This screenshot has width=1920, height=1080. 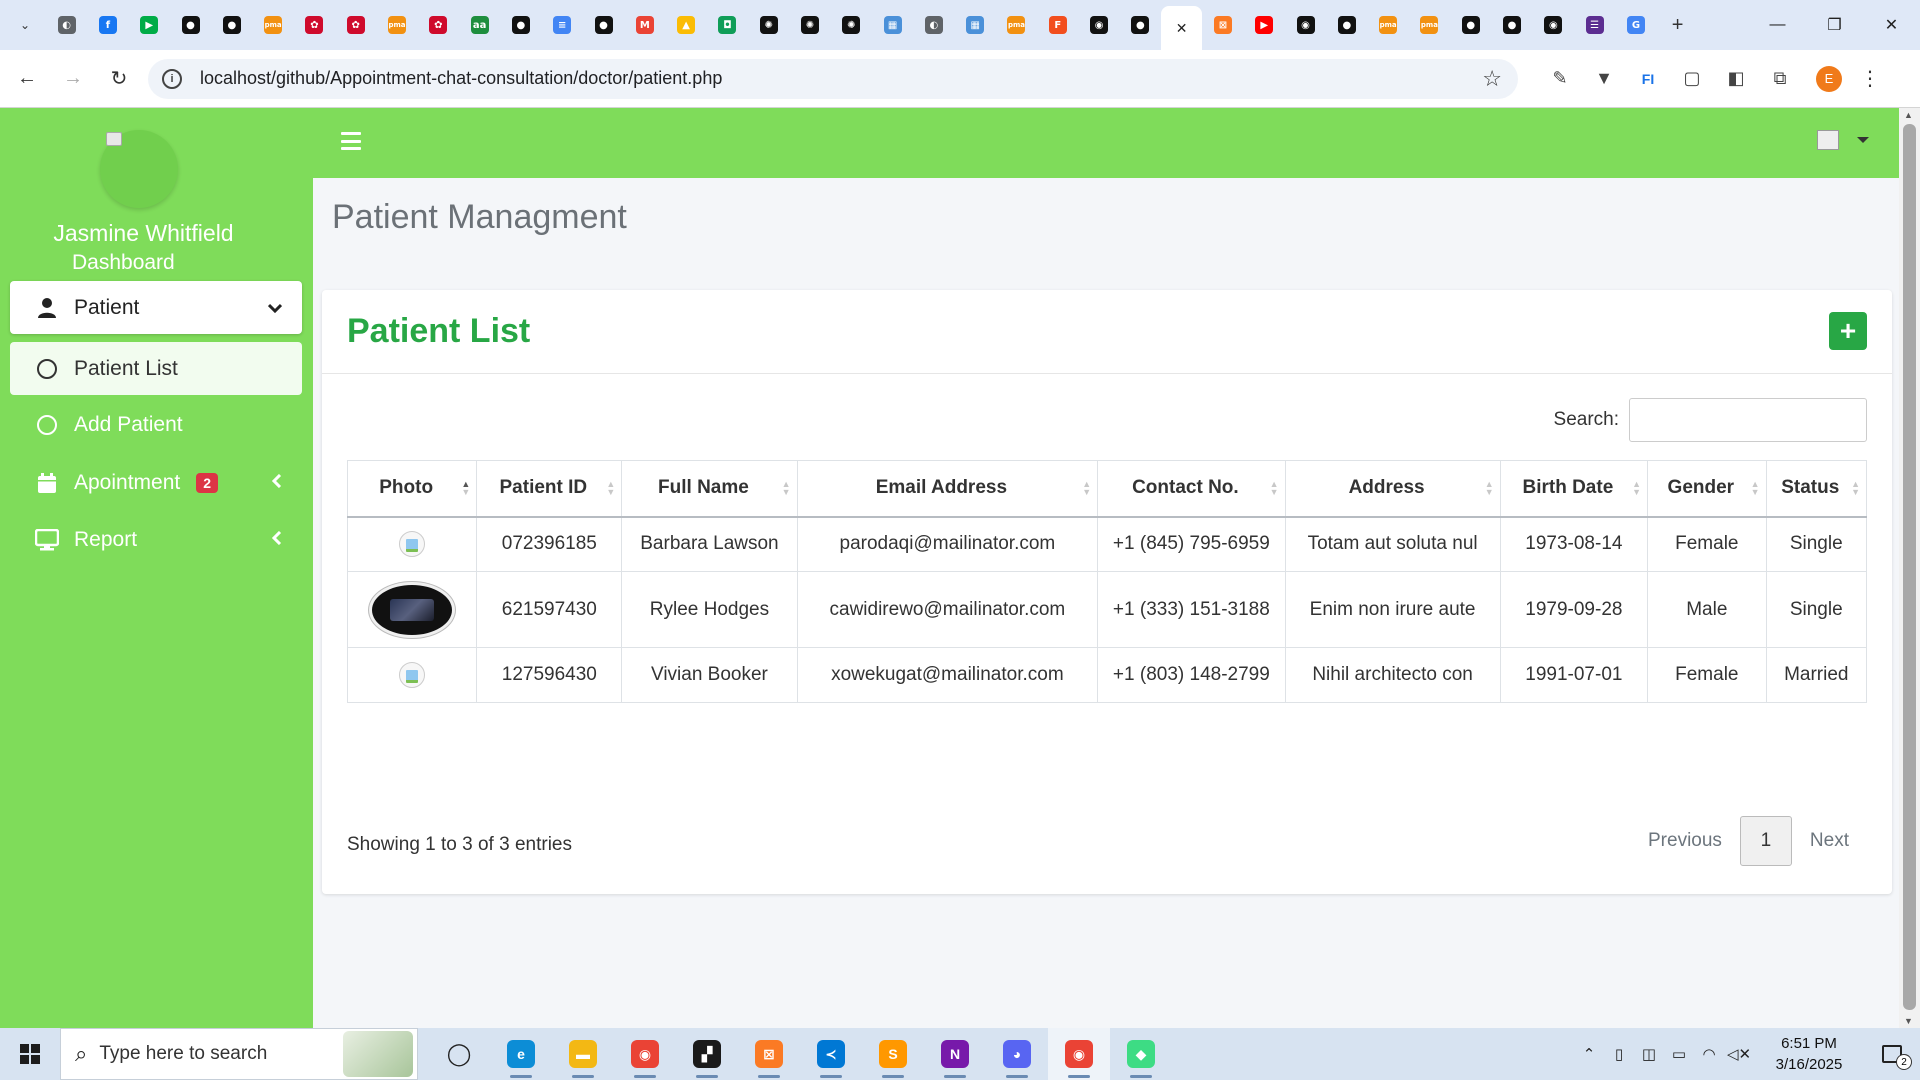 What do you see at coordinates (1017, 1054) in the screenshot?
I see `taskbar-app: ◕` at bounding box center [1017, 1054].